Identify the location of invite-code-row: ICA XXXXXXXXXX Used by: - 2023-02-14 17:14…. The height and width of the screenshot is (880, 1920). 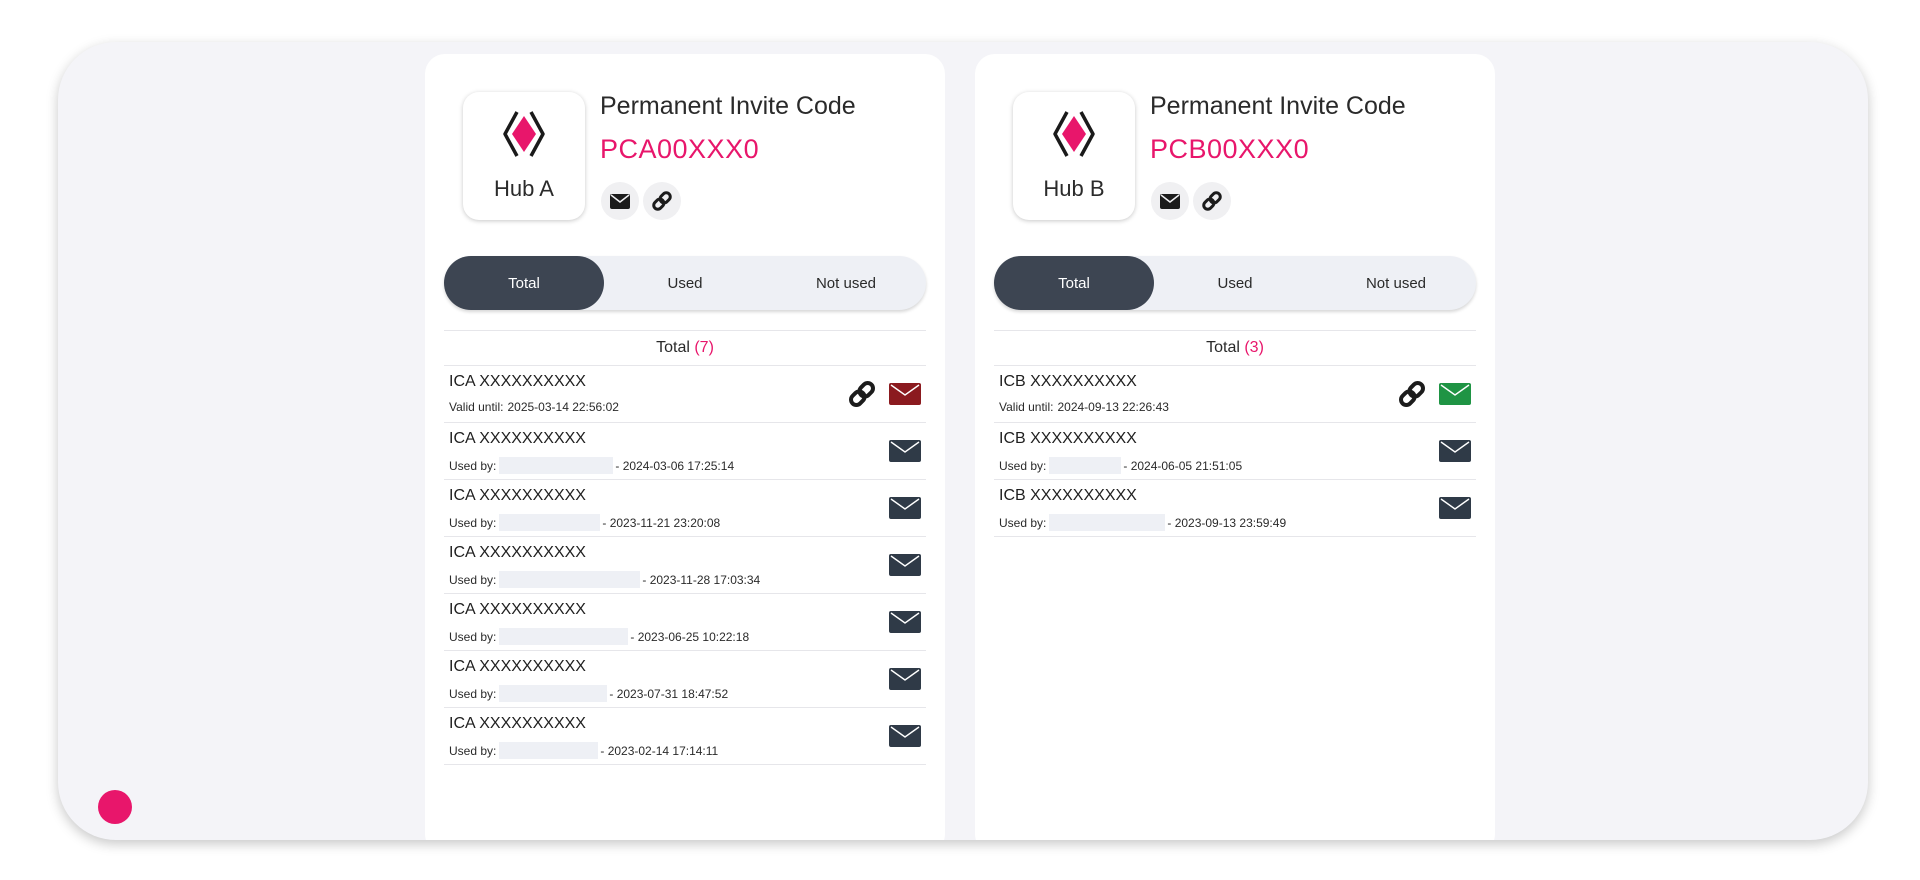
(685, 736).